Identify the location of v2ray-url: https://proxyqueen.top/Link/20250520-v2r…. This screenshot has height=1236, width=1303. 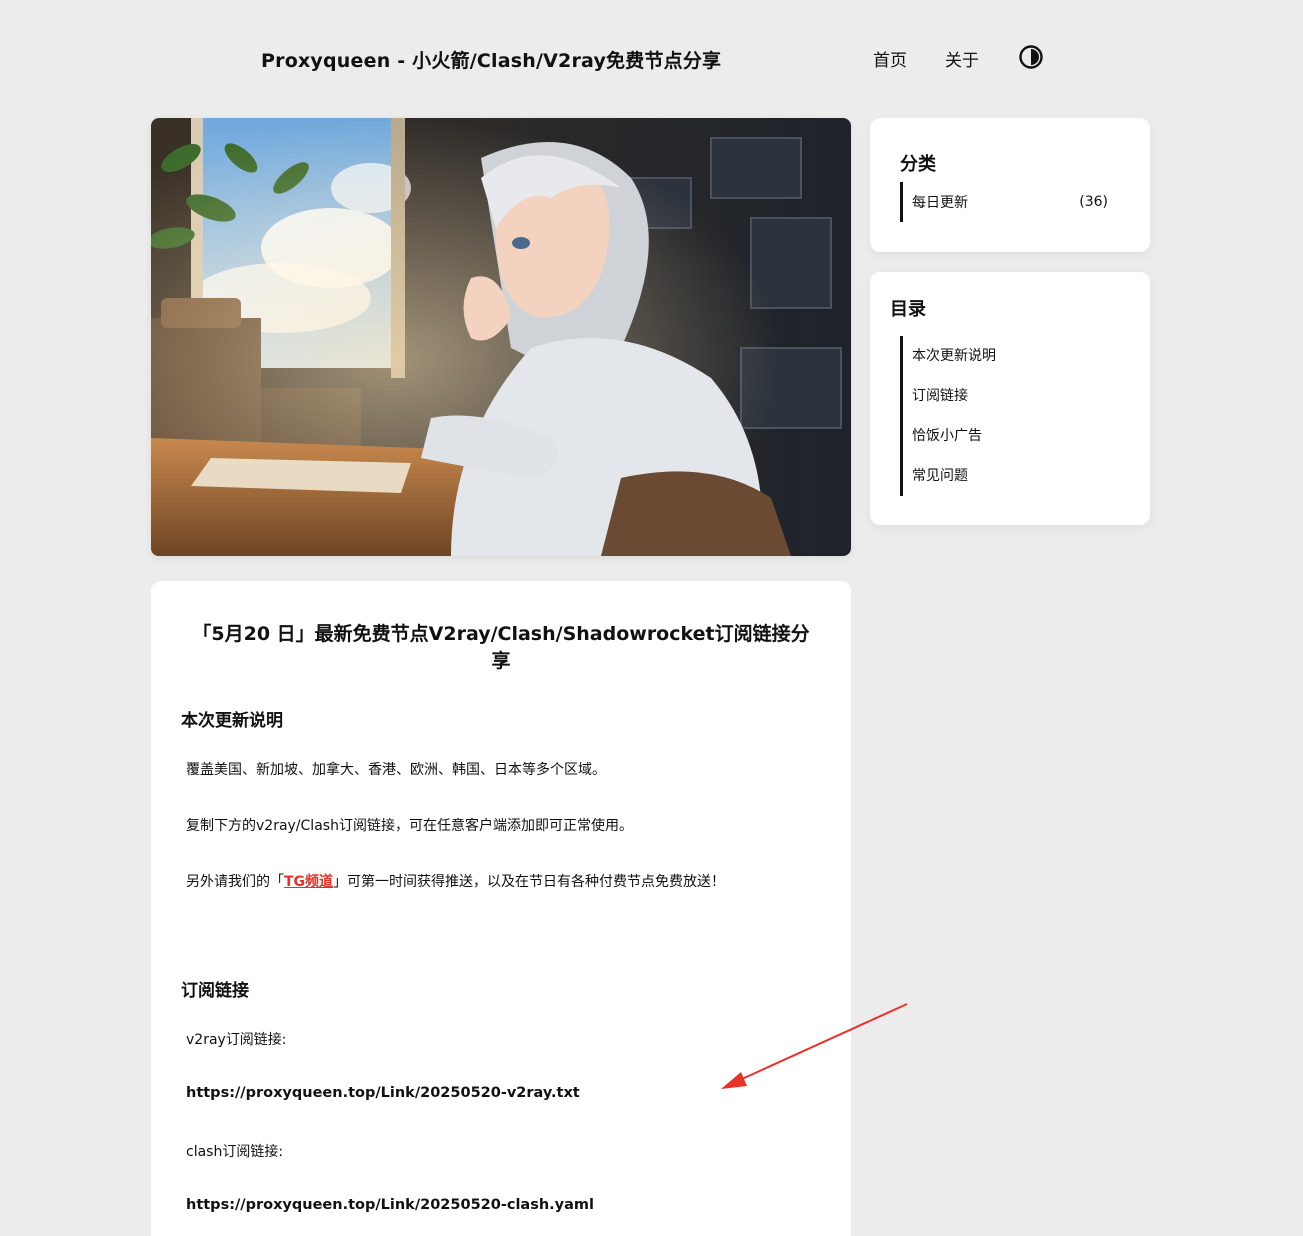
(383, 1093).